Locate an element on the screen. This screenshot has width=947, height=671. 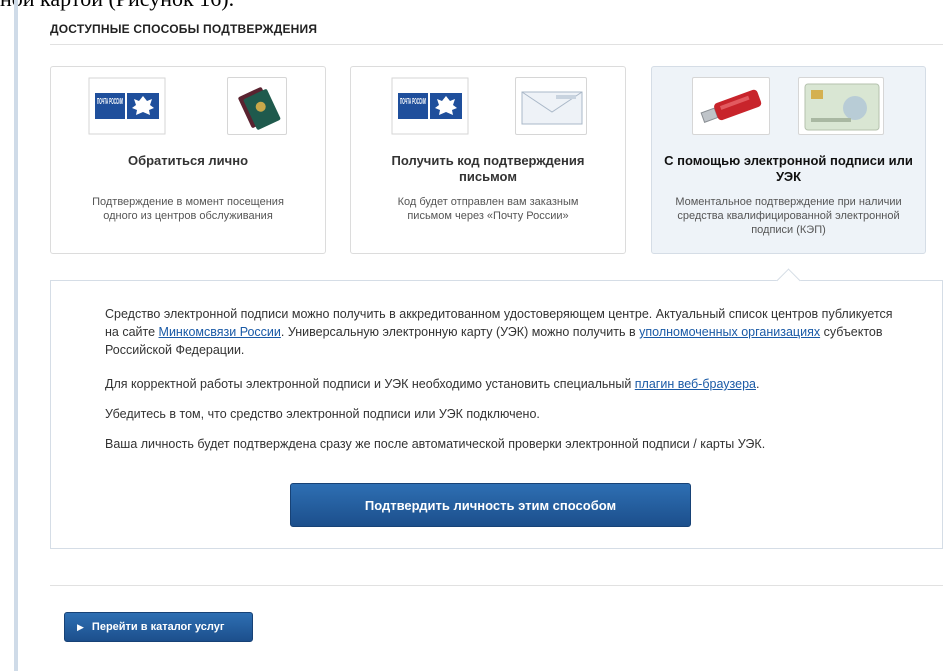
card-title: С помощью электронной подписи или УЭК is located at coordinates (788, 168).